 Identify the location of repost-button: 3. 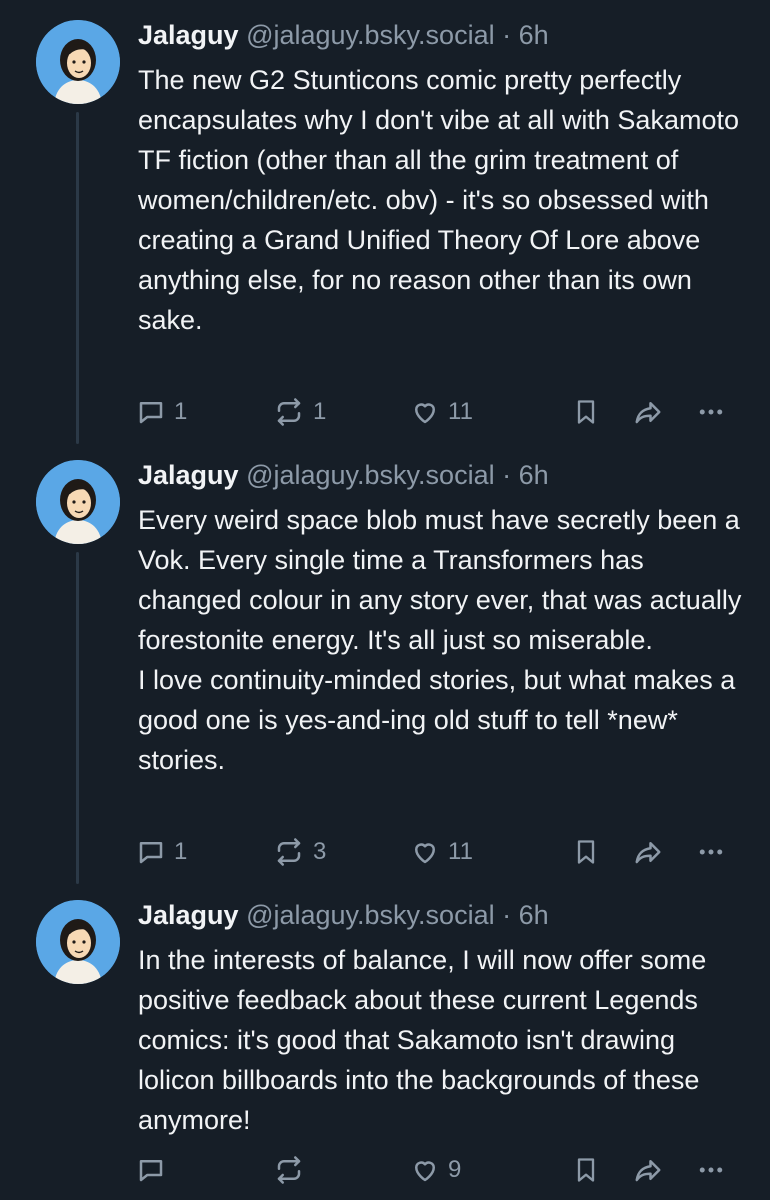
(299, 852).